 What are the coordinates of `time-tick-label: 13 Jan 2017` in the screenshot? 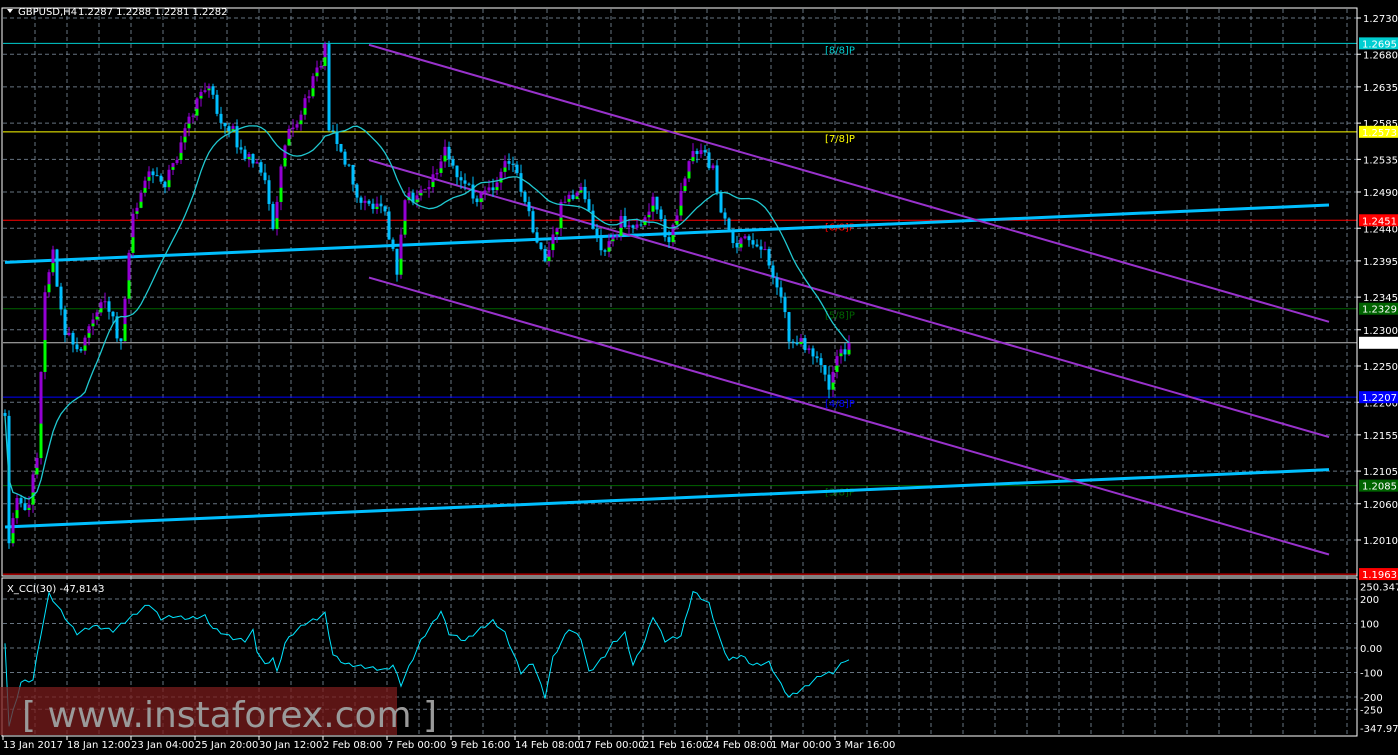 It's located at (33, 745).